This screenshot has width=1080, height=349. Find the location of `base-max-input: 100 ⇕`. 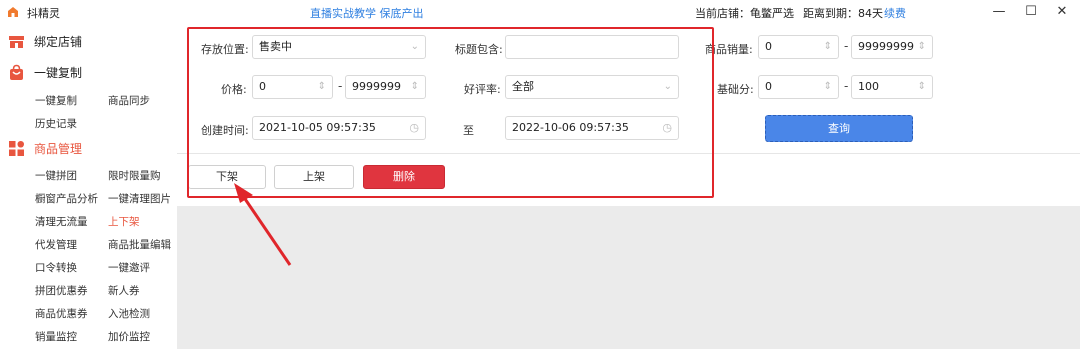

base-max-input: 100 ⇕ is located at coordinates (892, 87).